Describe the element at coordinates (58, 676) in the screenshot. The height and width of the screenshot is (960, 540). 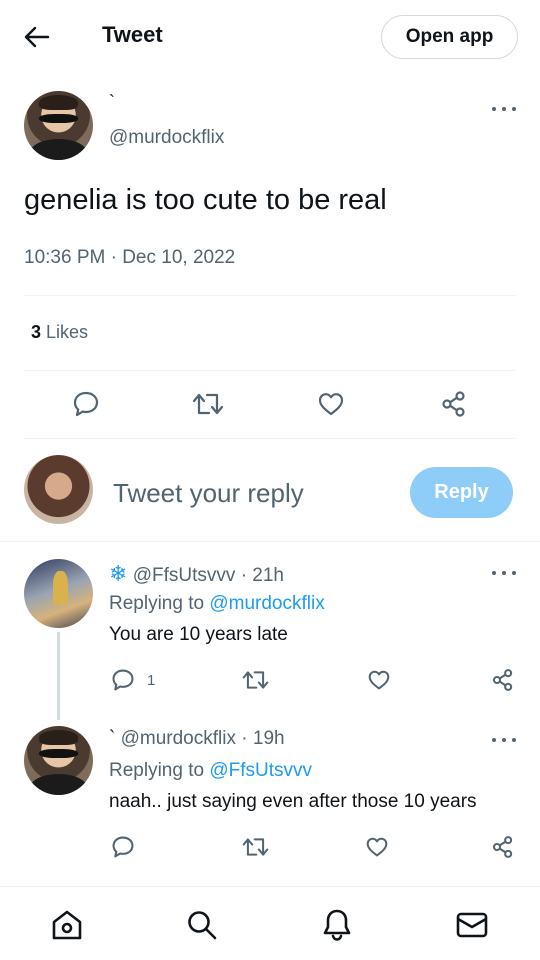
I see `thread-connector` at that location.